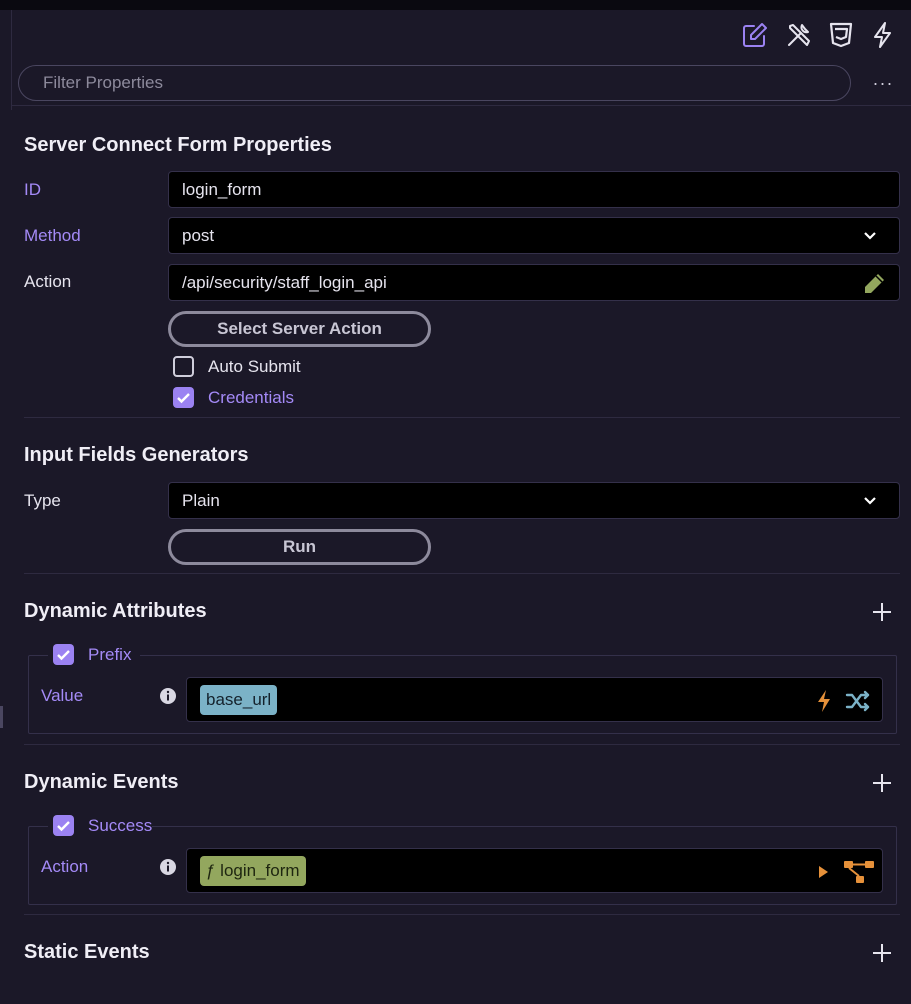 The width and height of the screenshot is (911, 1004). I want to click on auto-submit-checkbox, so click(183, 366).